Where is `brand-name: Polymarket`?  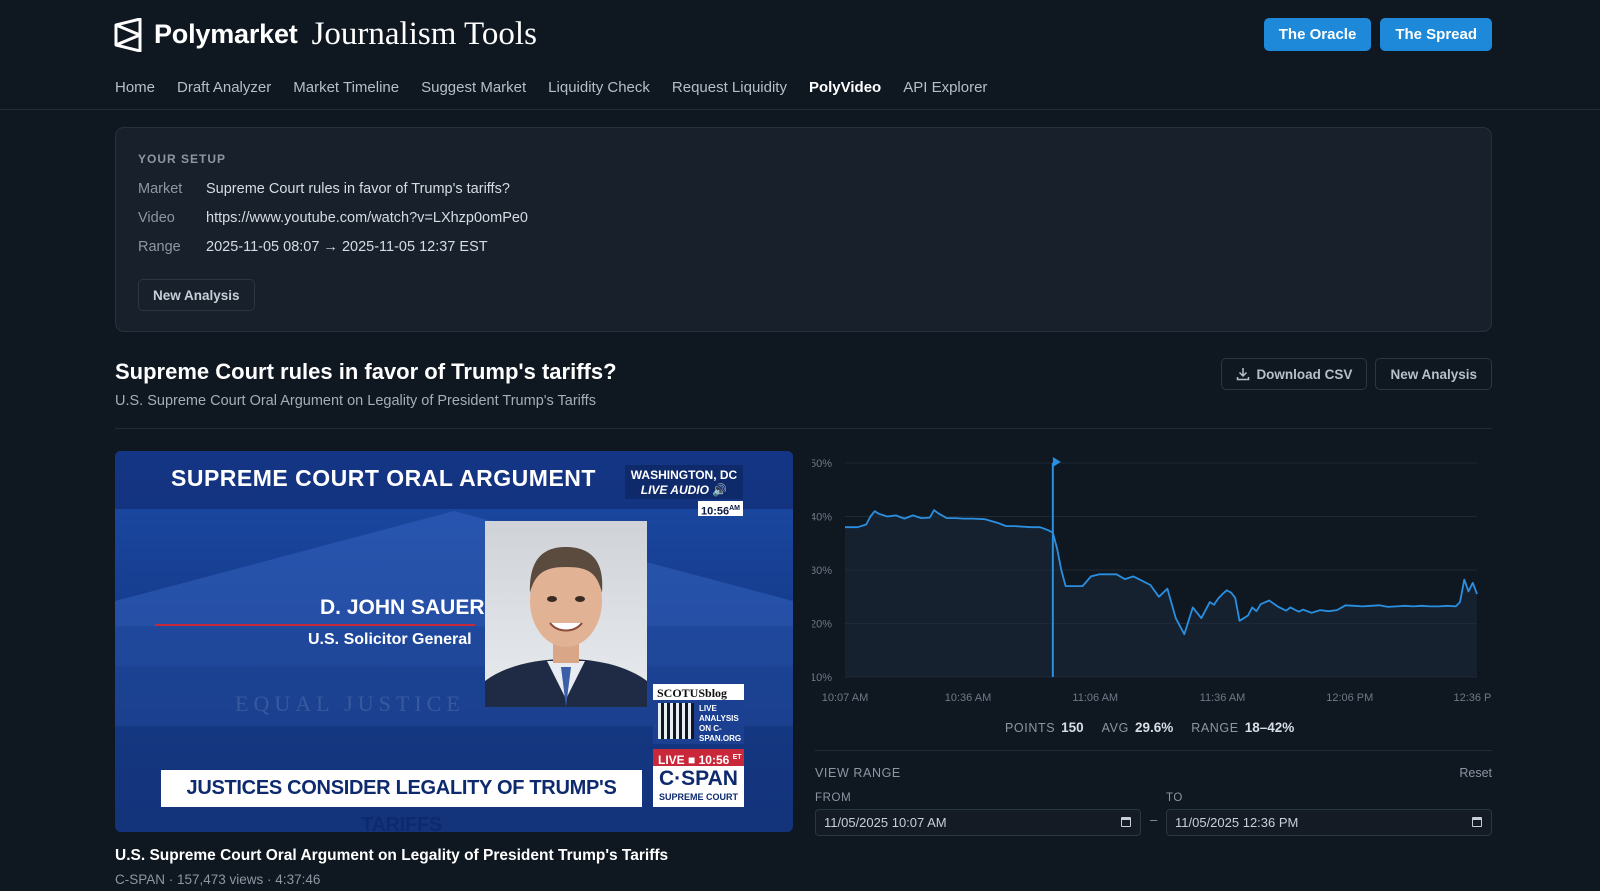
brand-name: Polymarket is located at coordinates (226, 34).